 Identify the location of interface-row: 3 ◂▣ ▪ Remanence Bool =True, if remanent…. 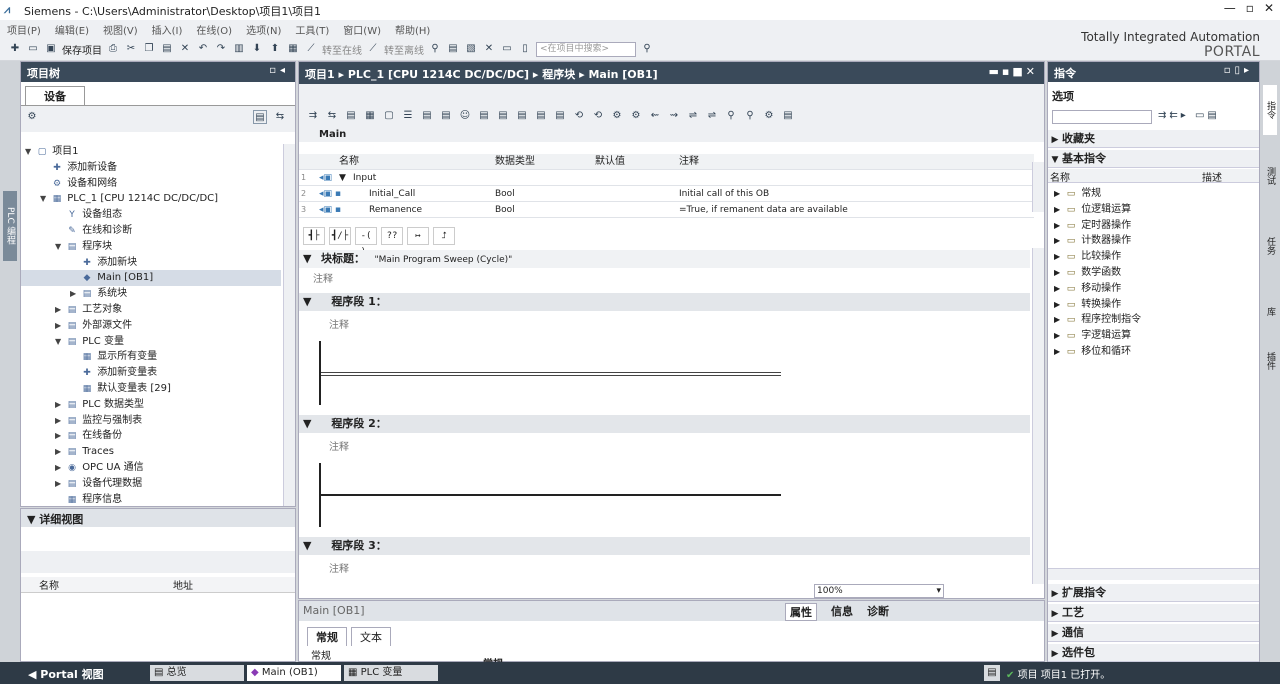
(666, 210).